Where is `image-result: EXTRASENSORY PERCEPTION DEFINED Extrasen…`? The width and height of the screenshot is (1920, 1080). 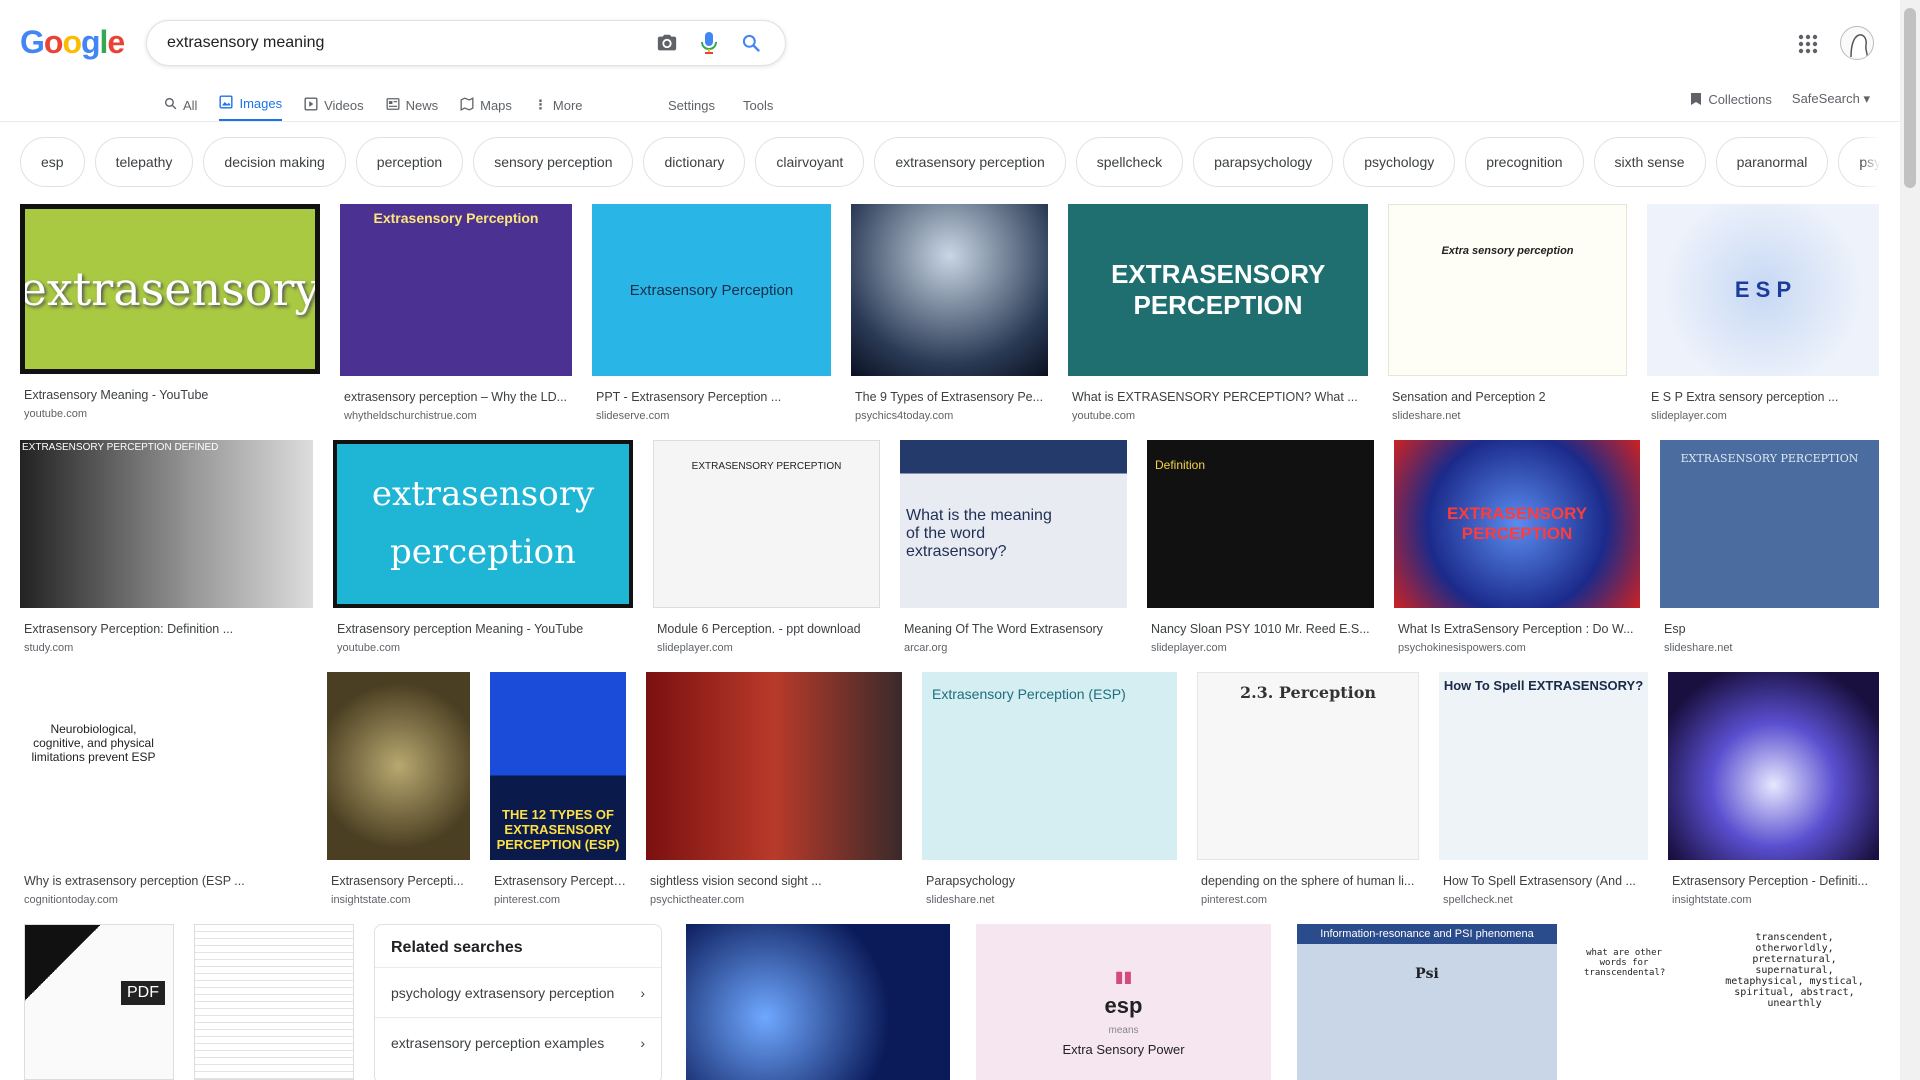 image-result: EXTRASENSORY PERCEPTION DEFINED Extrasen… is located at coordinates (166, 547).